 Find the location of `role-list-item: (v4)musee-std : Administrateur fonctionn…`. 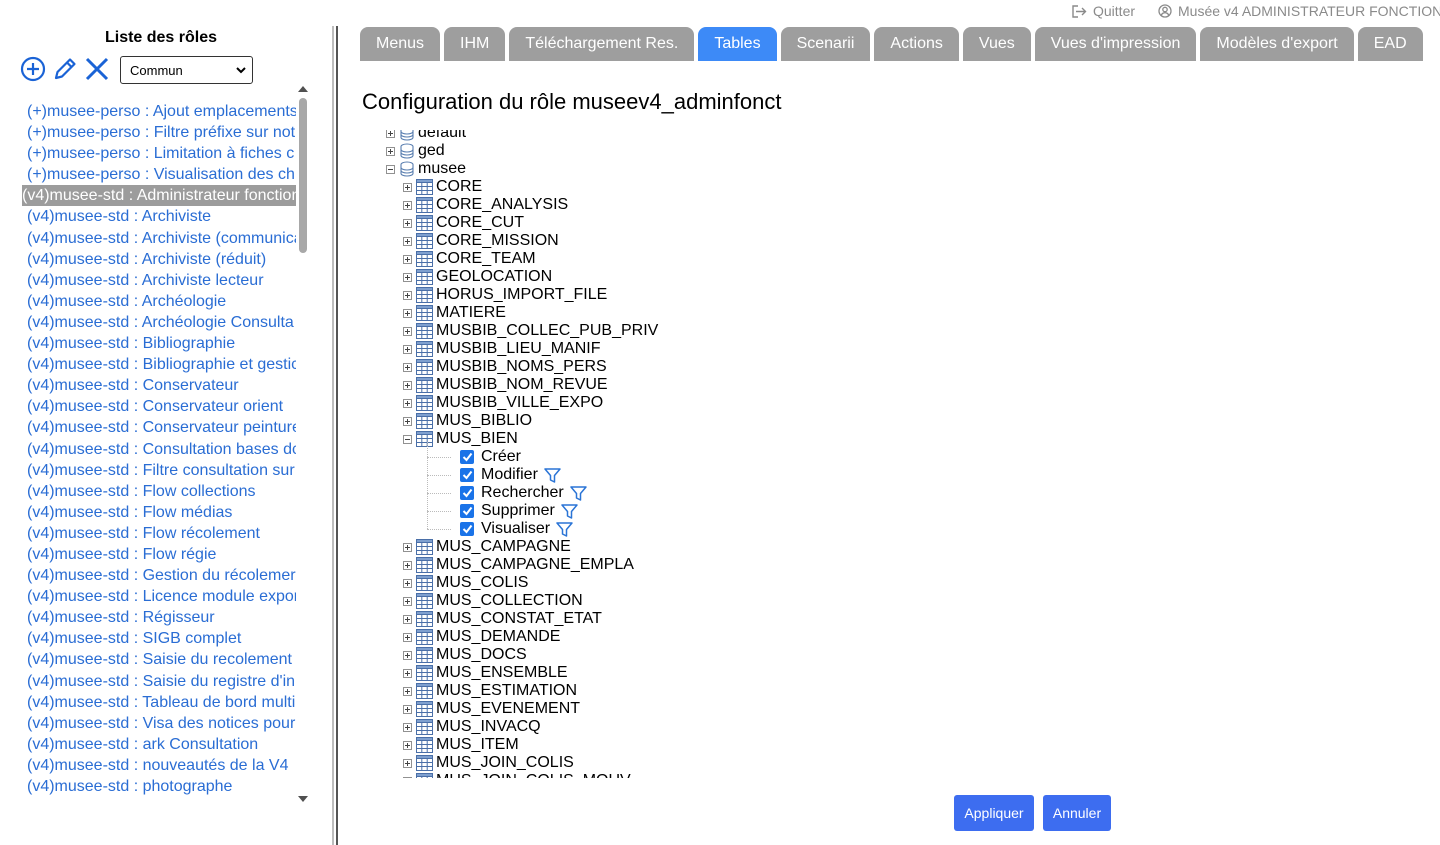

role-list-item: (v4)musee-std : Administrateur fonctionn… is located at coordinates (159, 196).